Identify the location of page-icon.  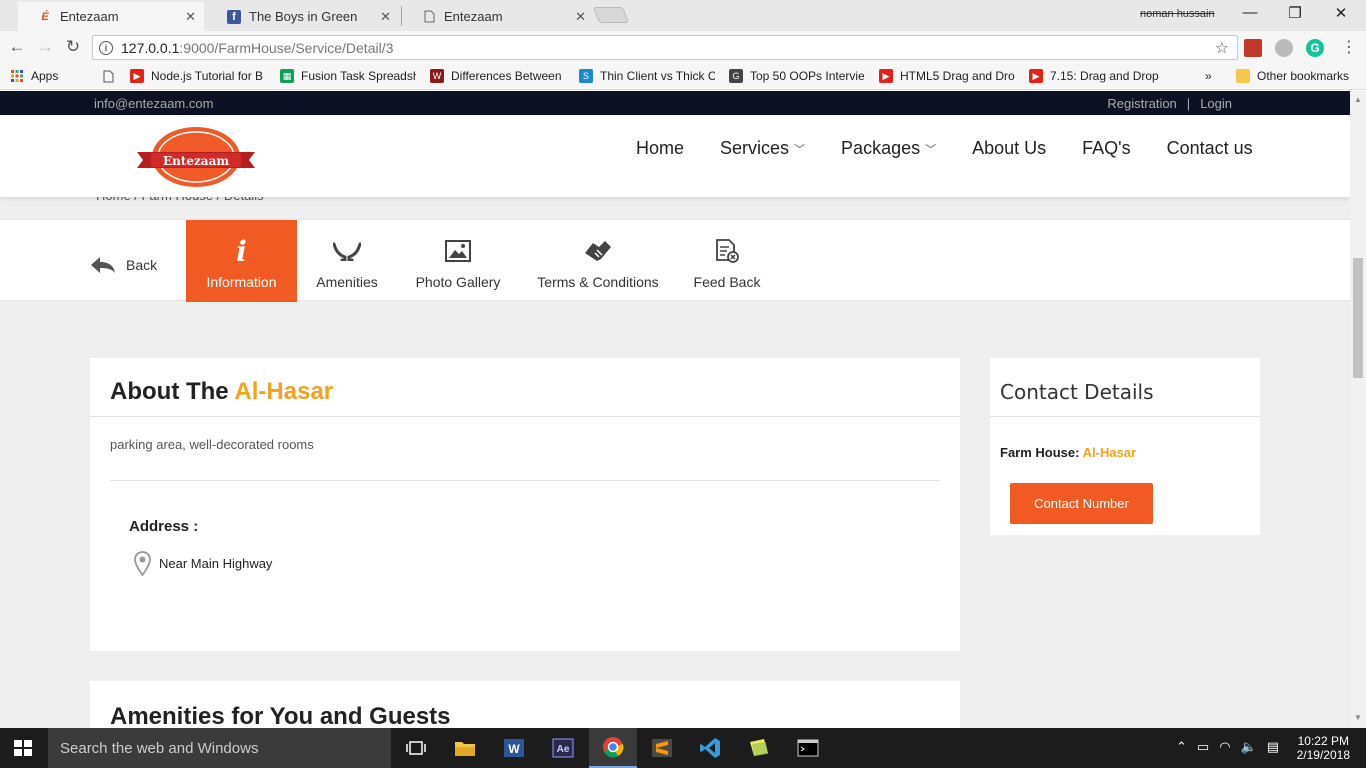
(108, 76).